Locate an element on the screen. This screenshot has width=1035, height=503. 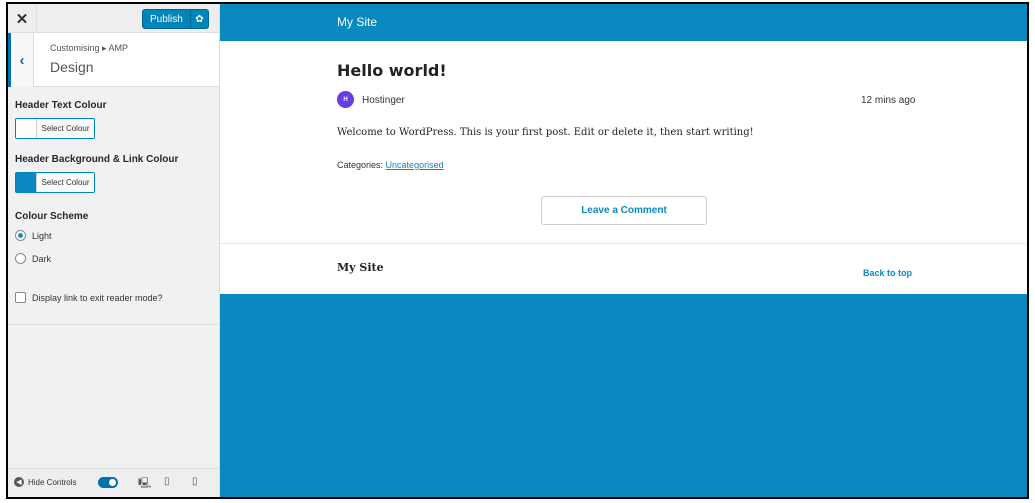
gear-icon: ✿ is located at coordinates (199, 19).